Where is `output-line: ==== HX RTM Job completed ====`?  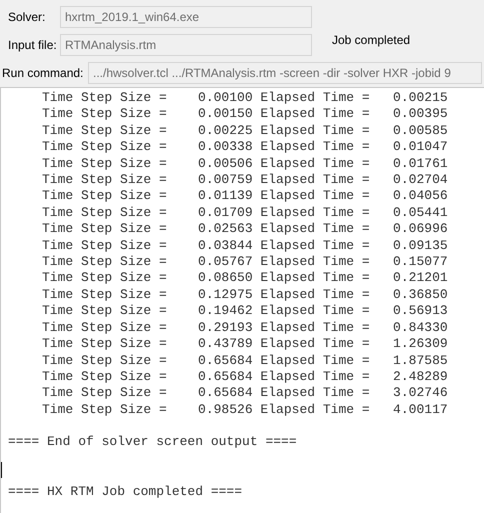 output-line: ==== HX RTM Job completed ==== is located at coordinates (125, 492).